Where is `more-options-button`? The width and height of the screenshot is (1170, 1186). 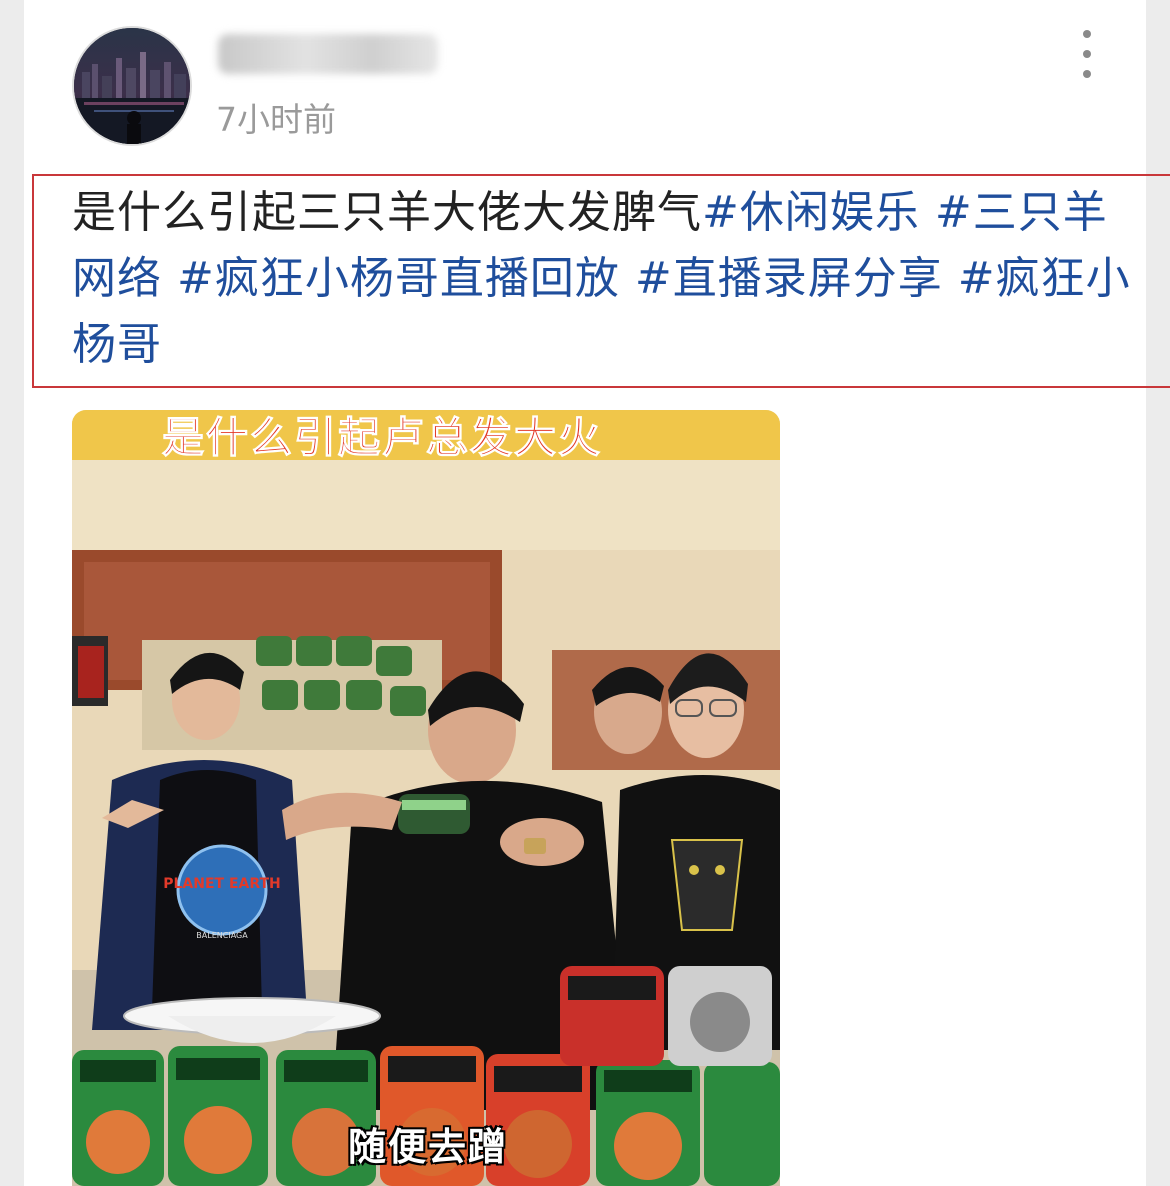 more-options-button is located at coordinates (1087, 54).